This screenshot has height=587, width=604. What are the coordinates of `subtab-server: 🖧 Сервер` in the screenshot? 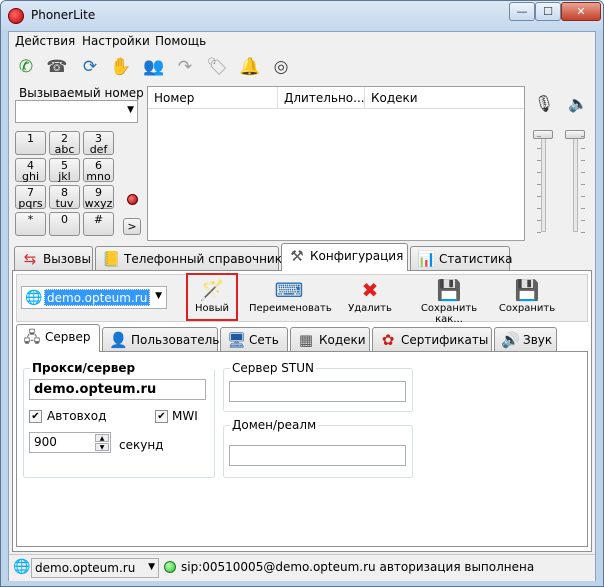 It's located at (58, 338).